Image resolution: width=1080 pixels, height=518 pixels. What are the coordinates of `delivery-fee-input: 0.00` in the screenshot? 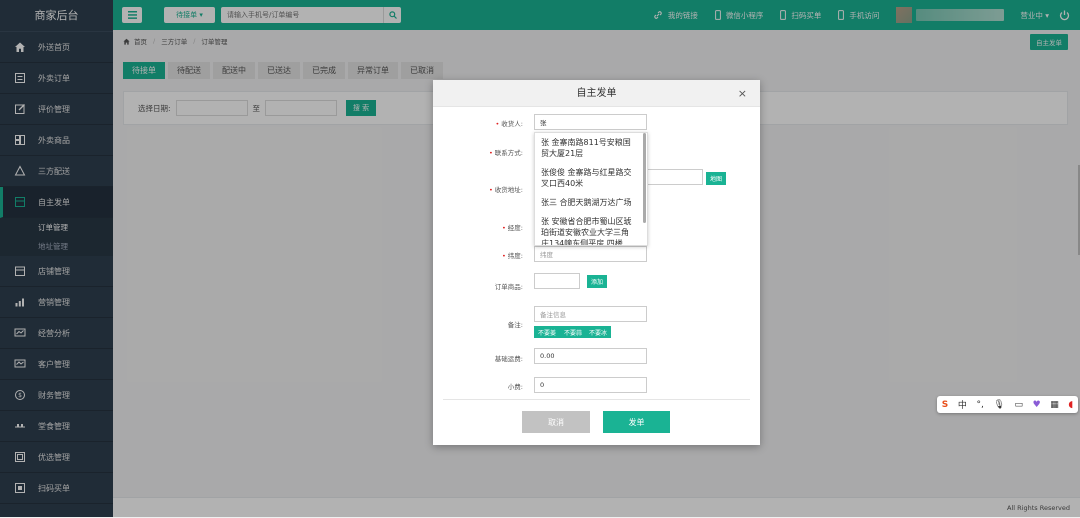 It's located at (590, 356).